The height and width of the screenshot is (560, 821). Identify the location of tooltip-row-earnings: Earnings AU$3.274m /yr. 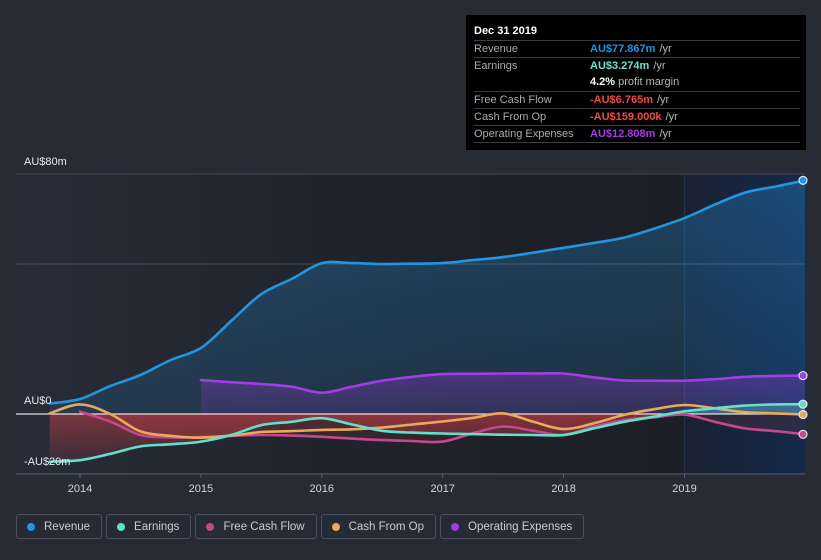
(637, 66).